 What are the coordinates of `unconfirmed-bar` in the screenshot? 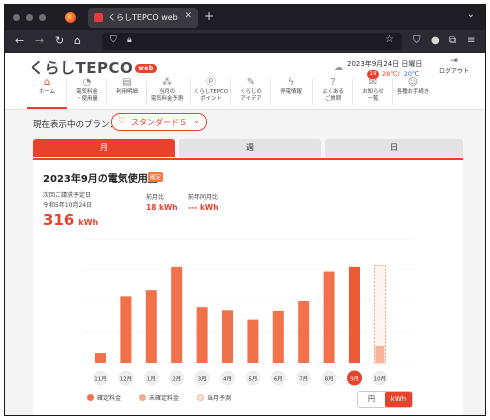 It's located at (380, 354).